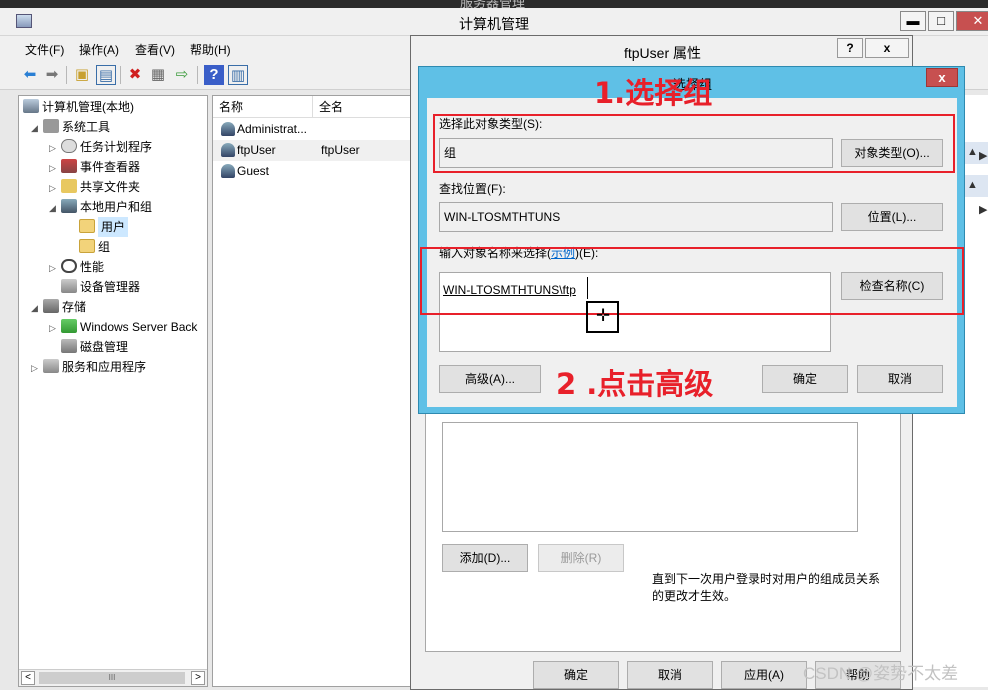 The height and width of the screenshot is (690, 988). What do you see at coordinates (197, 75) in the screenshot?
I see `toolbar-separator` at bounding box center [197, 75].